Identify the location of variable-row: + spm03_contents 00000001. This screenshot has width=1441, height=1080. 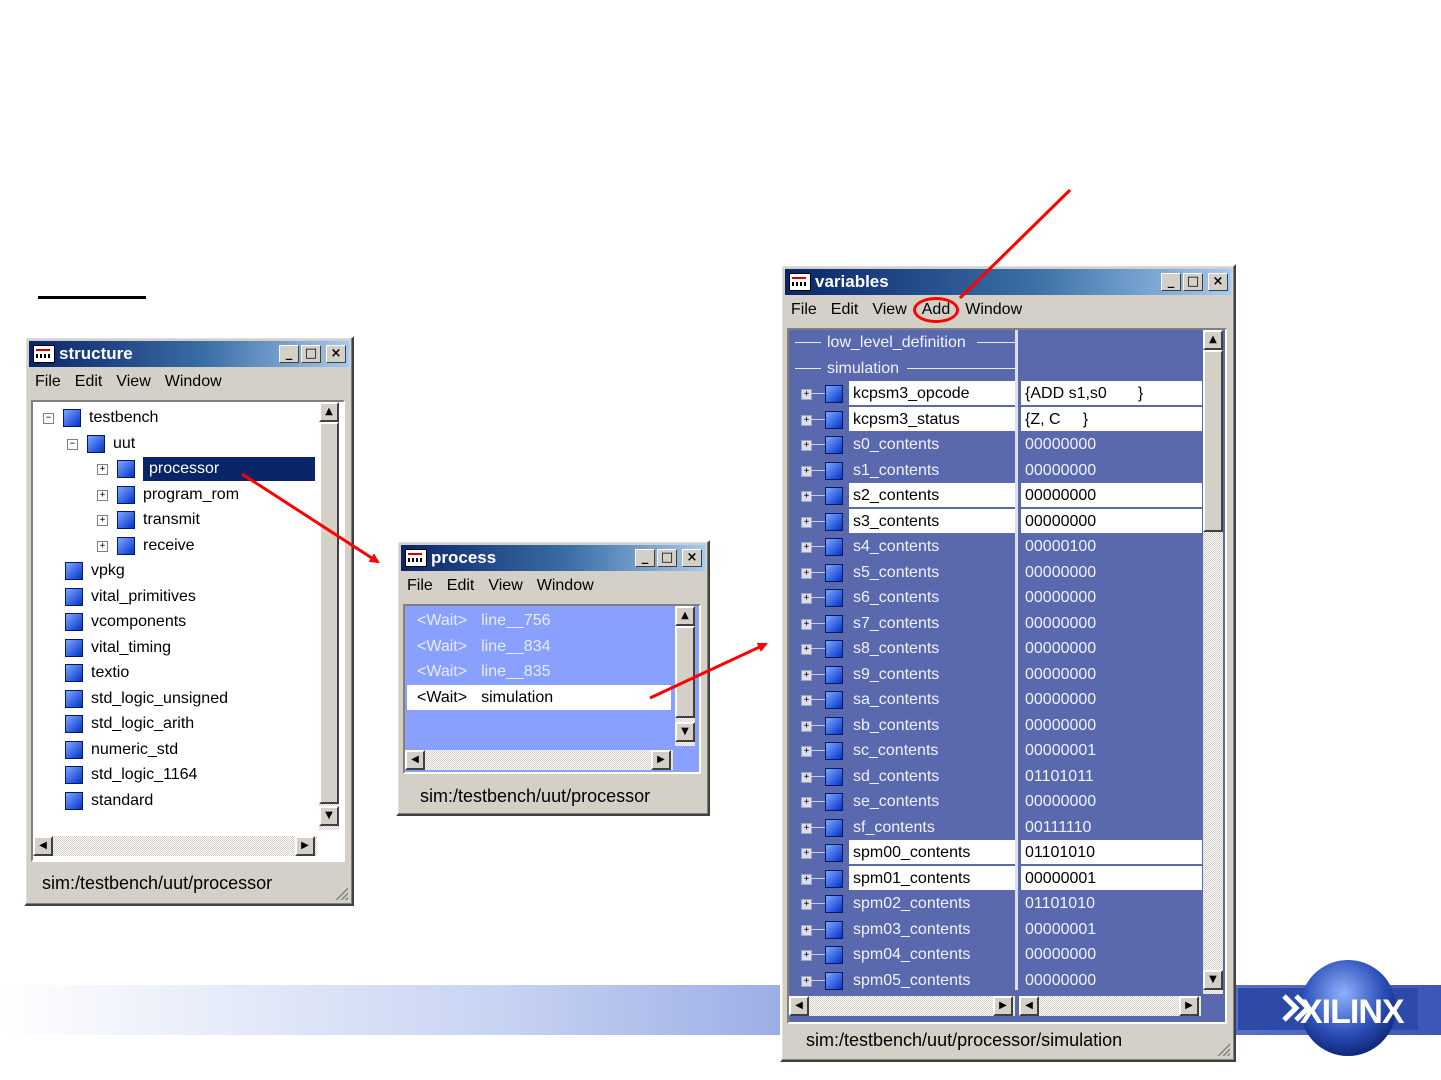
(997, 930).